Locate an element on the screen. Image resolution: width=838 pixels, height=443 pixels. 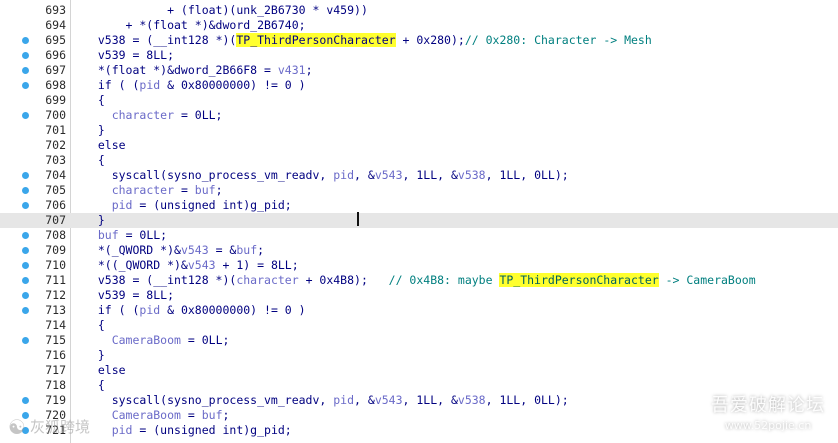
line-number: 707 is located at coordinates (55, 220).